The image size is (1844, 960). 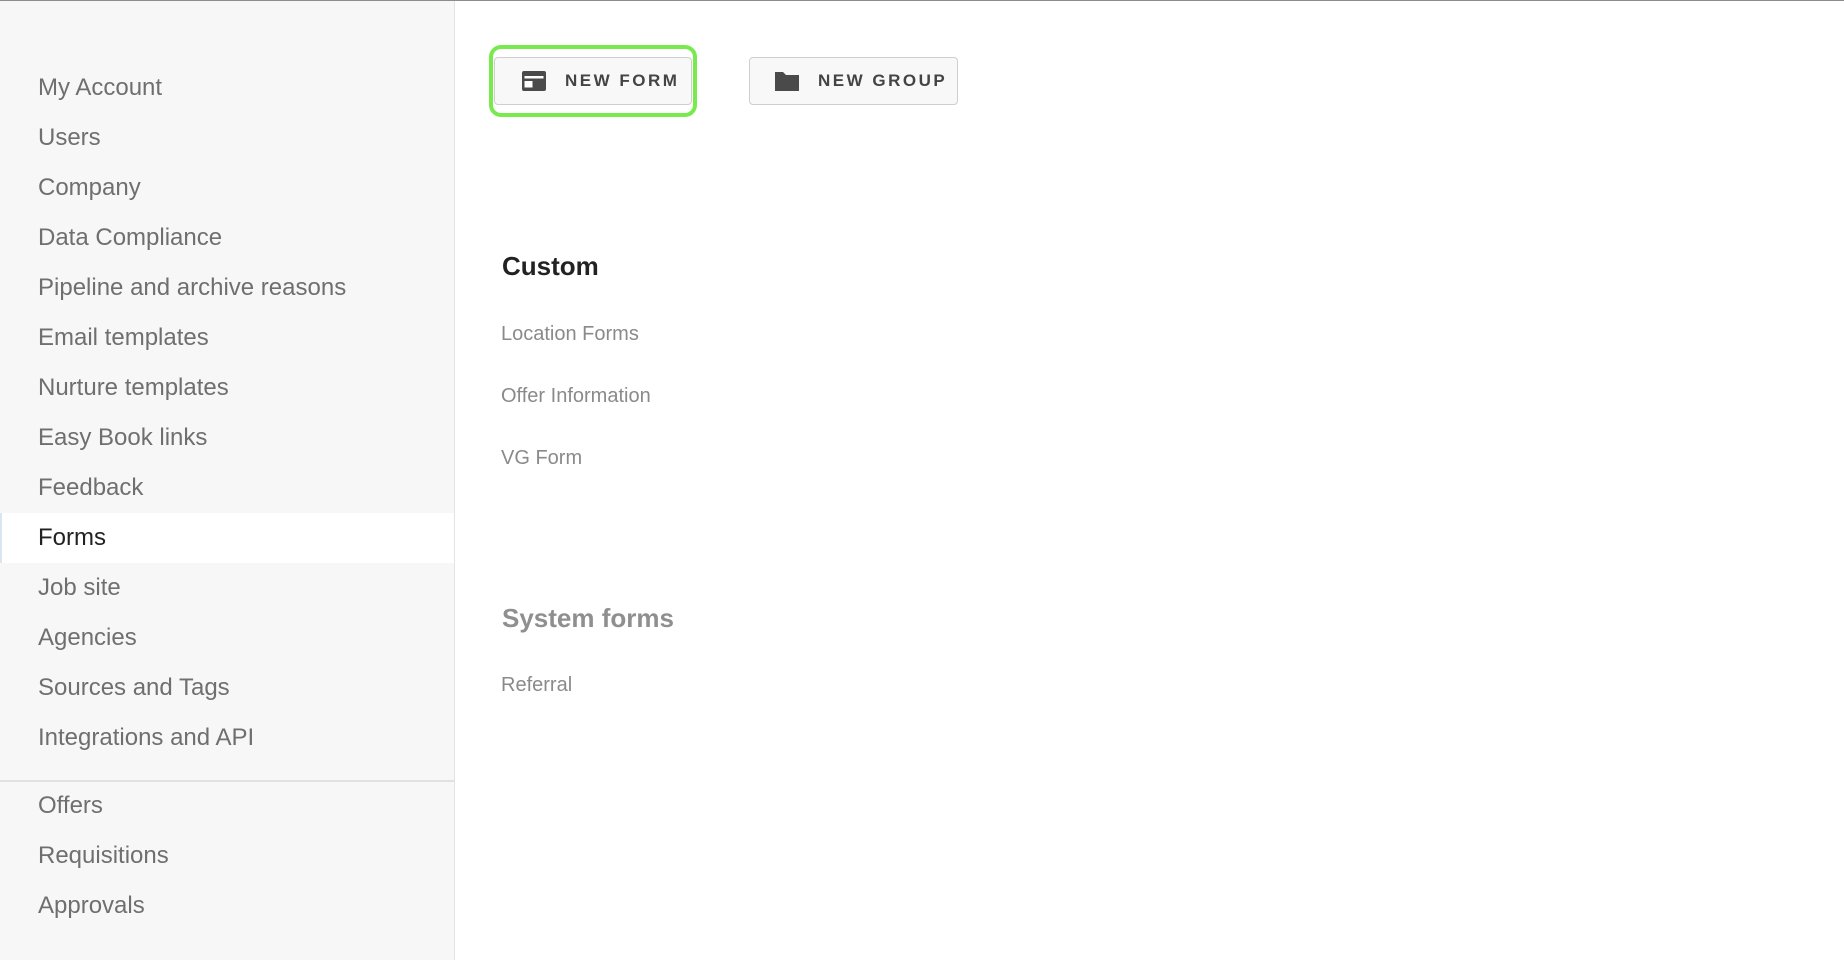 What do you see at coordinates (227, 588) in the screenshot?
I see `sidebar-item-job-site: Job site` at bounding box center [227, 588].